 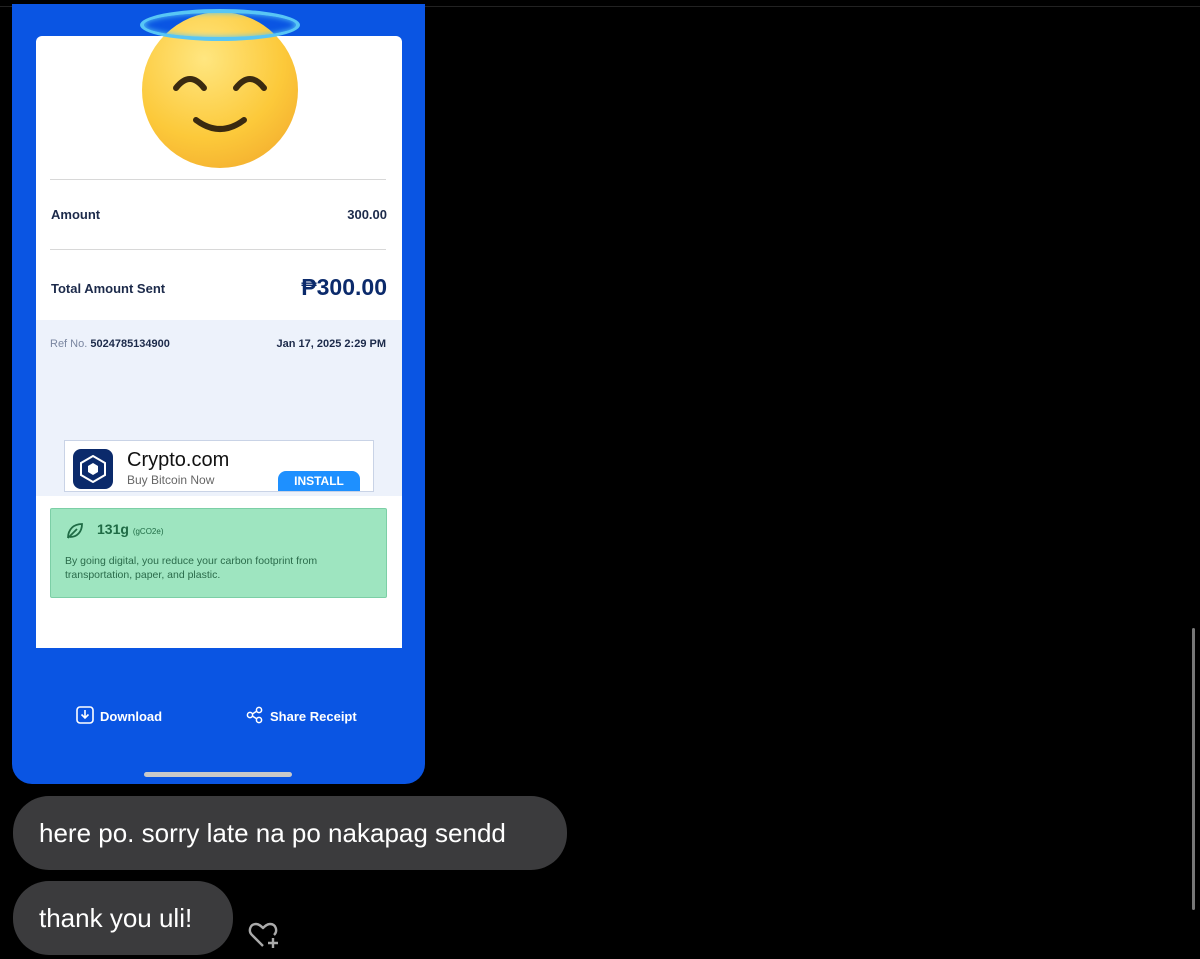 I want to click on share-receipt-button: Share Receipt, so click(x=301, y=715).